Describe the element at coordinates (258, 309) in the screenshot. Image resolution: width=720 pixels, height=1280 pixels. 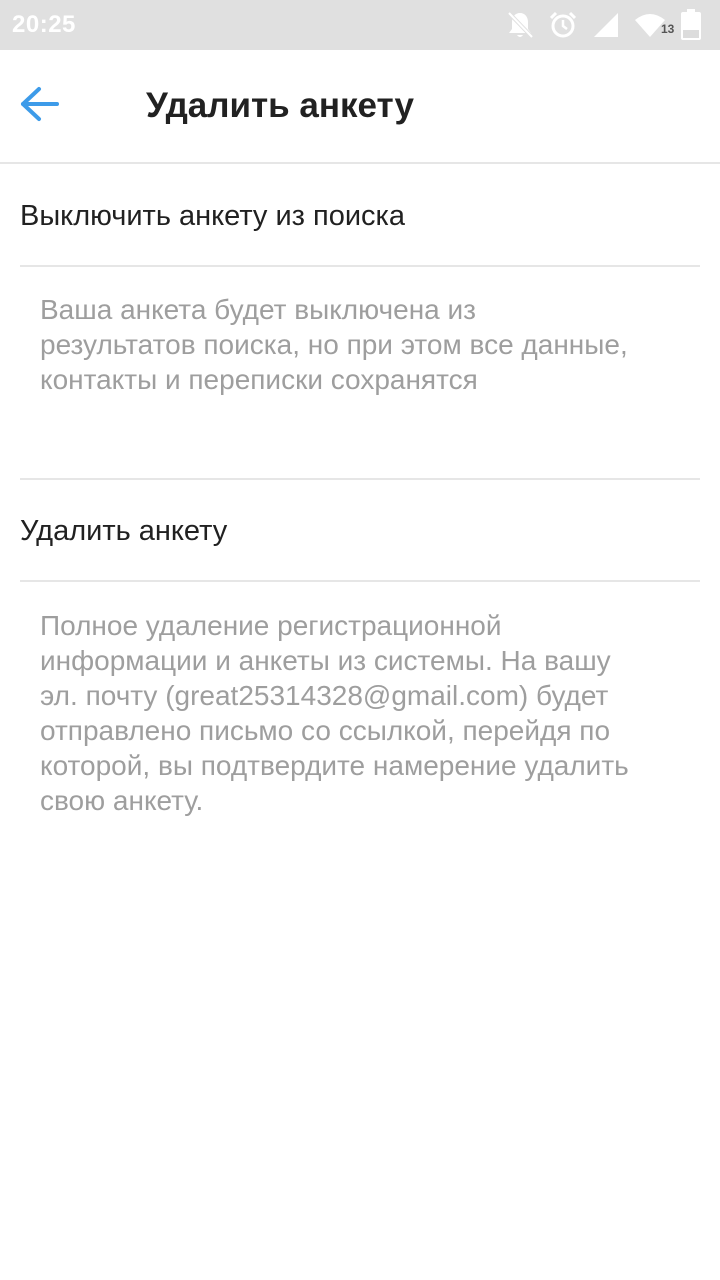
I see `description-line: Ваша анкета будет выключена из` at that location.